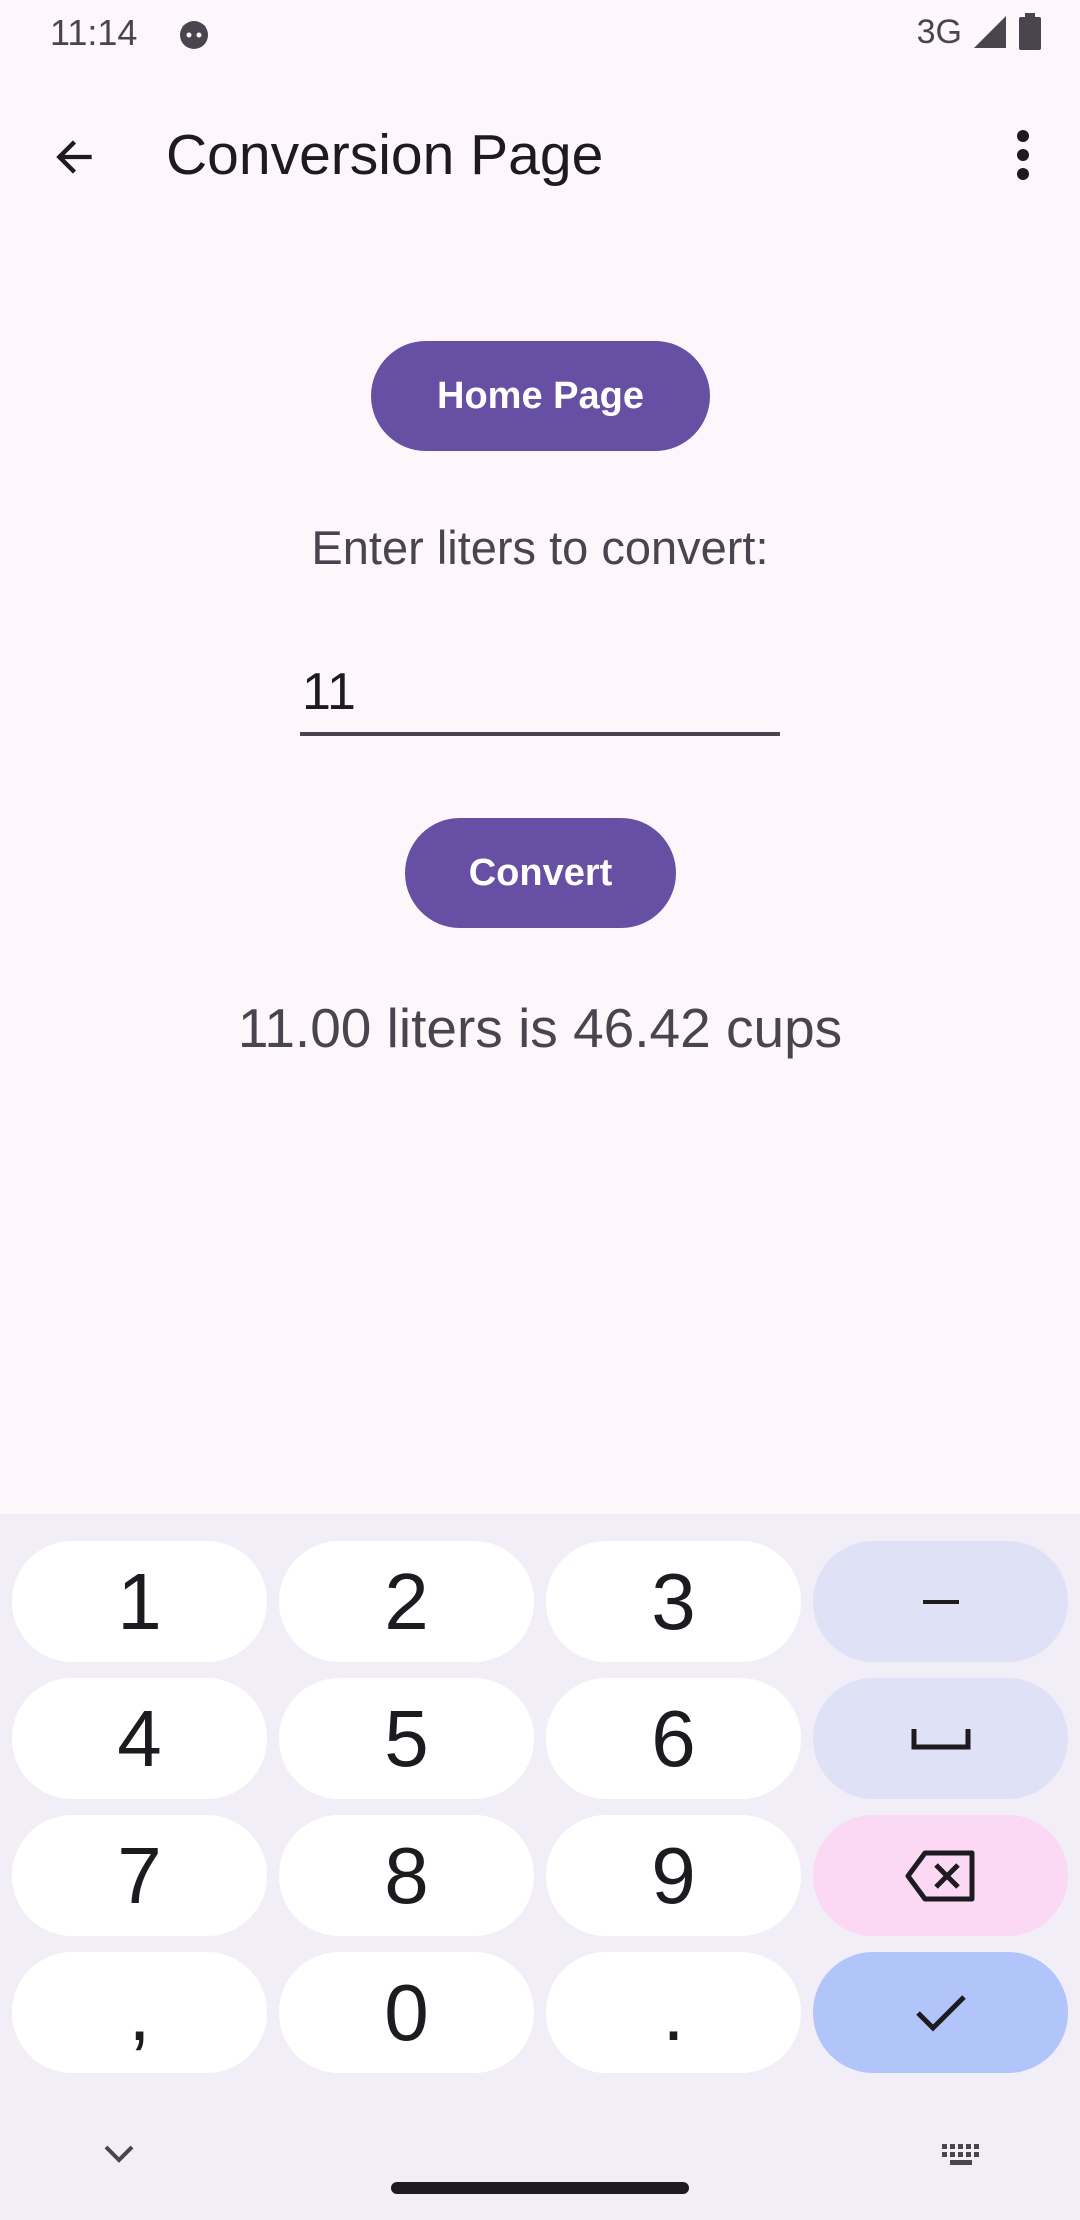 Image resolution: width=1080 pixels, height=2220 pixels. What do you see at coordinates (540, 547) in the screenshot?
I see `convert-prompt: Enter liters to convert:` at bounding box center [540, 547].